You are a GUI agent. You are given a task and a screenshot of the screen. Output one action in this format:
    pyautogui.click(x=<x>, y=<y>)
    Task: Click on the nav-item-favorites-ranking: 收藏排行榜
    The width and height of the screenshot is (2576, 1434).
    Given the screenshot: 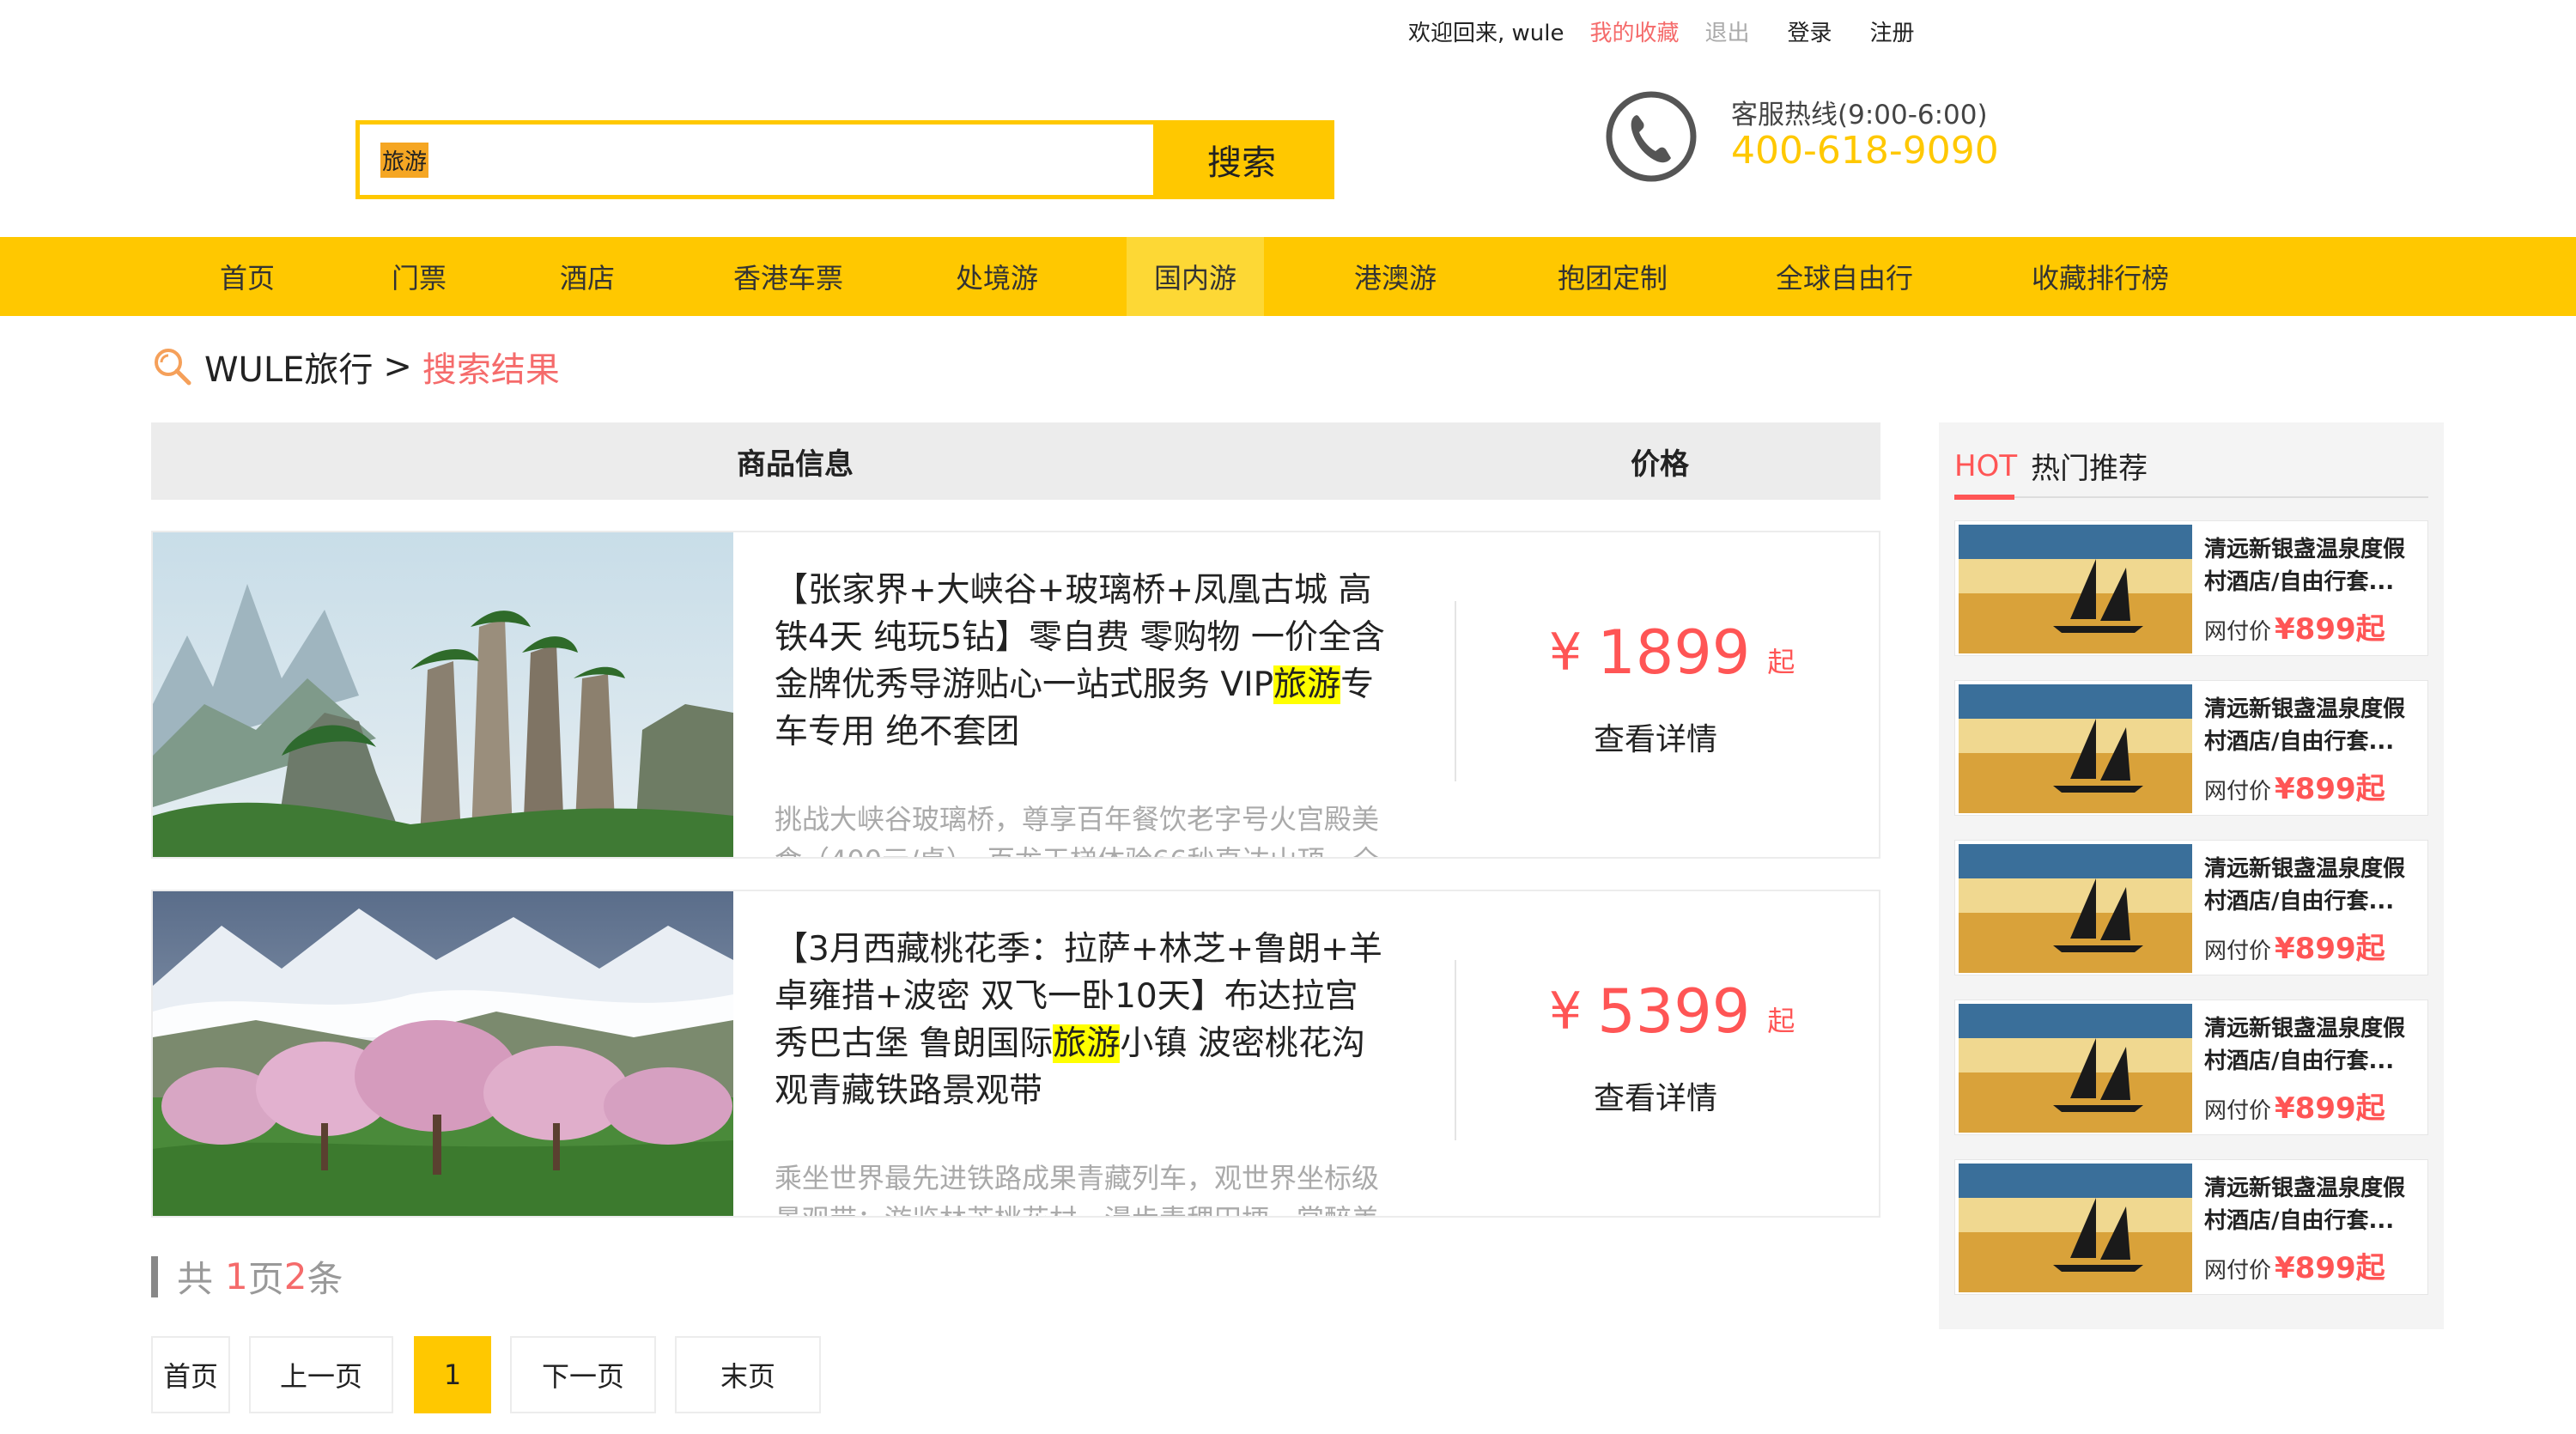 What is the action you would take?
    pyautogui.click(x=2100, y=277)
    